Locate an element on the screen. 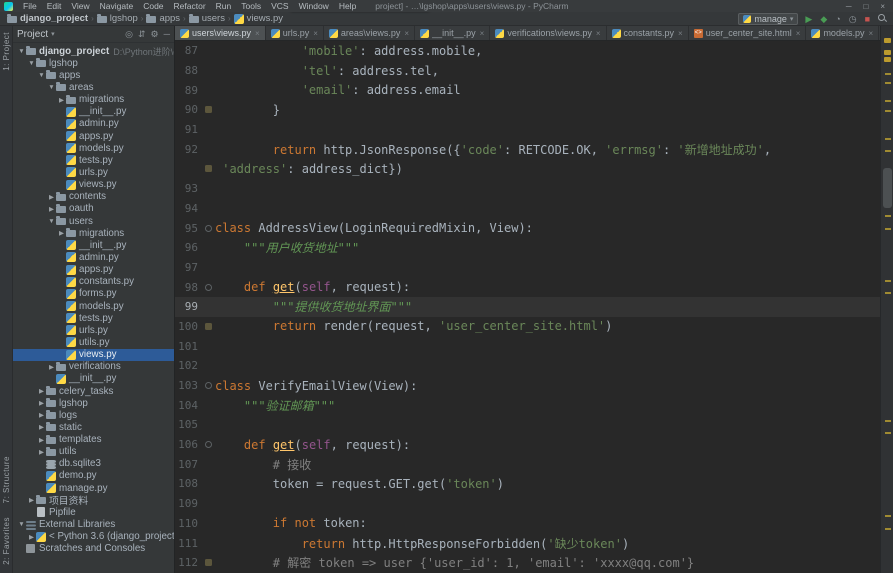  tree-item-models-py: models.py is located at coordinates (93, 306).